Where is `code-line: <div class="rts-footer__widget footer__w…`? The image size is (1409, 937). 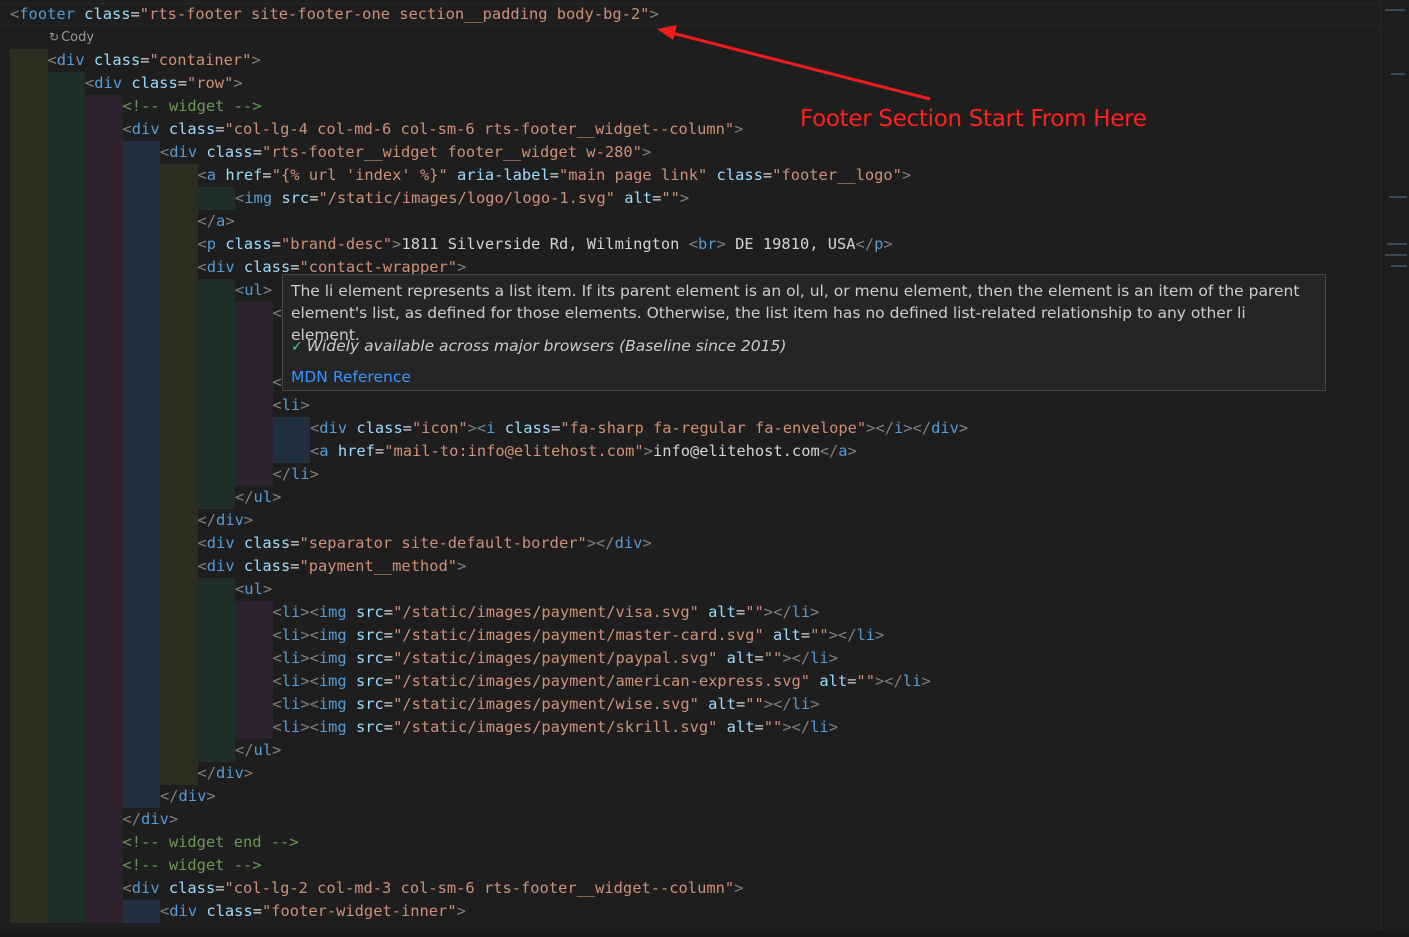 code-line: <div class="rts-footer__widget footer__w… is located at coordinates (405, 152).